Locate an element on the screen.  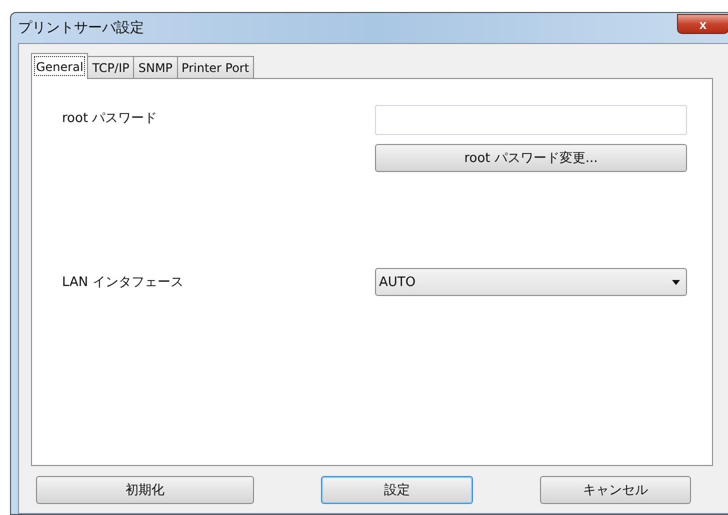
tab: SNMP is located at coordinates (155, 67).